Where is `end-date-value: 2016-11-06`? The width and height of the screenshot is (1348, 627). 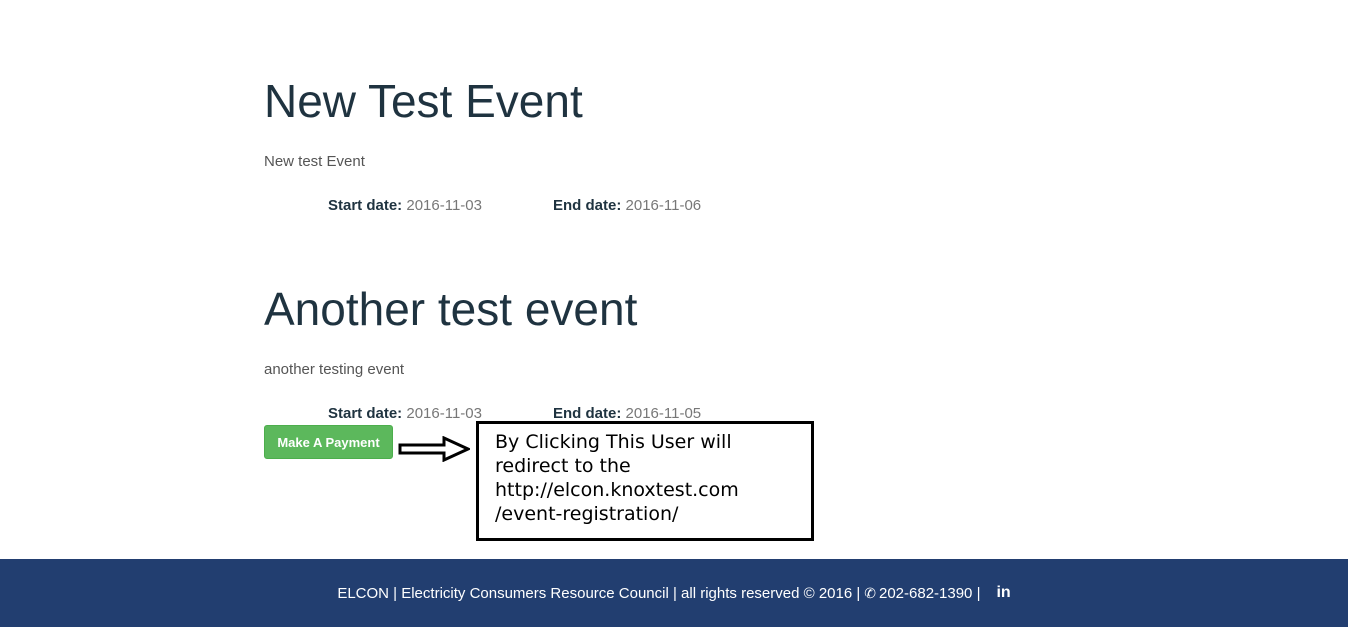
end-date-value: 2016-11-06 is located at coordinates (663, 205).